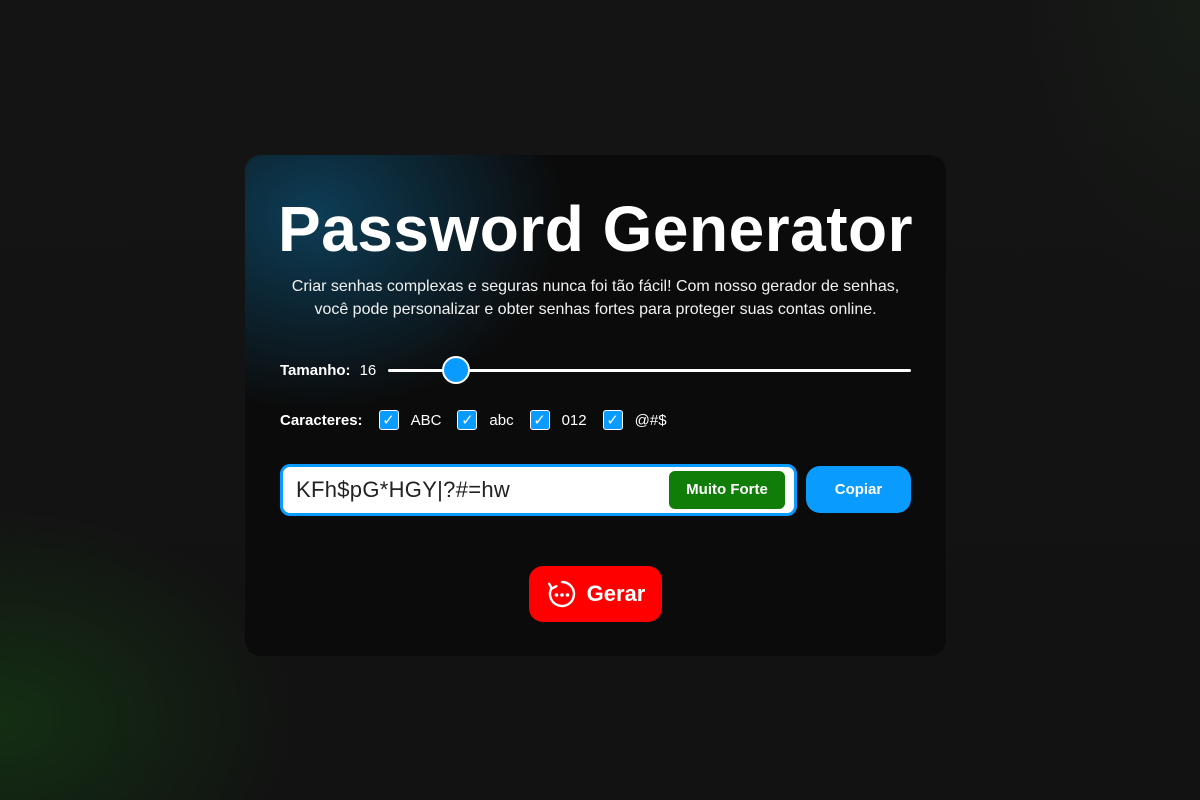 This screenshot has width=1200, height=800. What do you see at coordinates (410, 420) in the screenshot?
I see `option-uppercase: ✓ ABC` at bounding box center [410, 420].